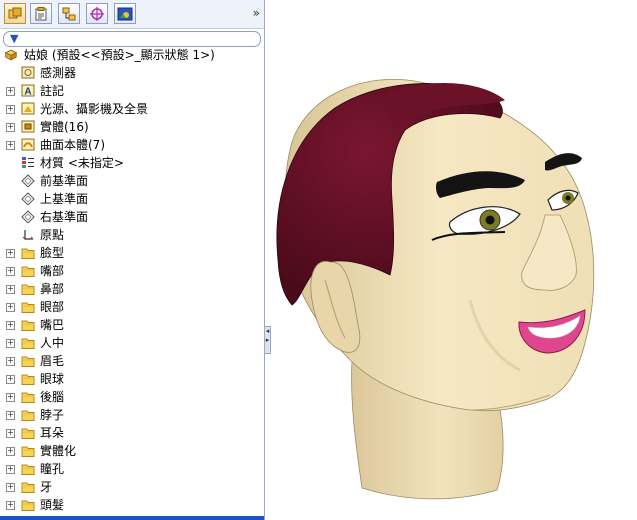 This screenshot has width=637, height=520. I want to click on part-icon, so click(11, 55).